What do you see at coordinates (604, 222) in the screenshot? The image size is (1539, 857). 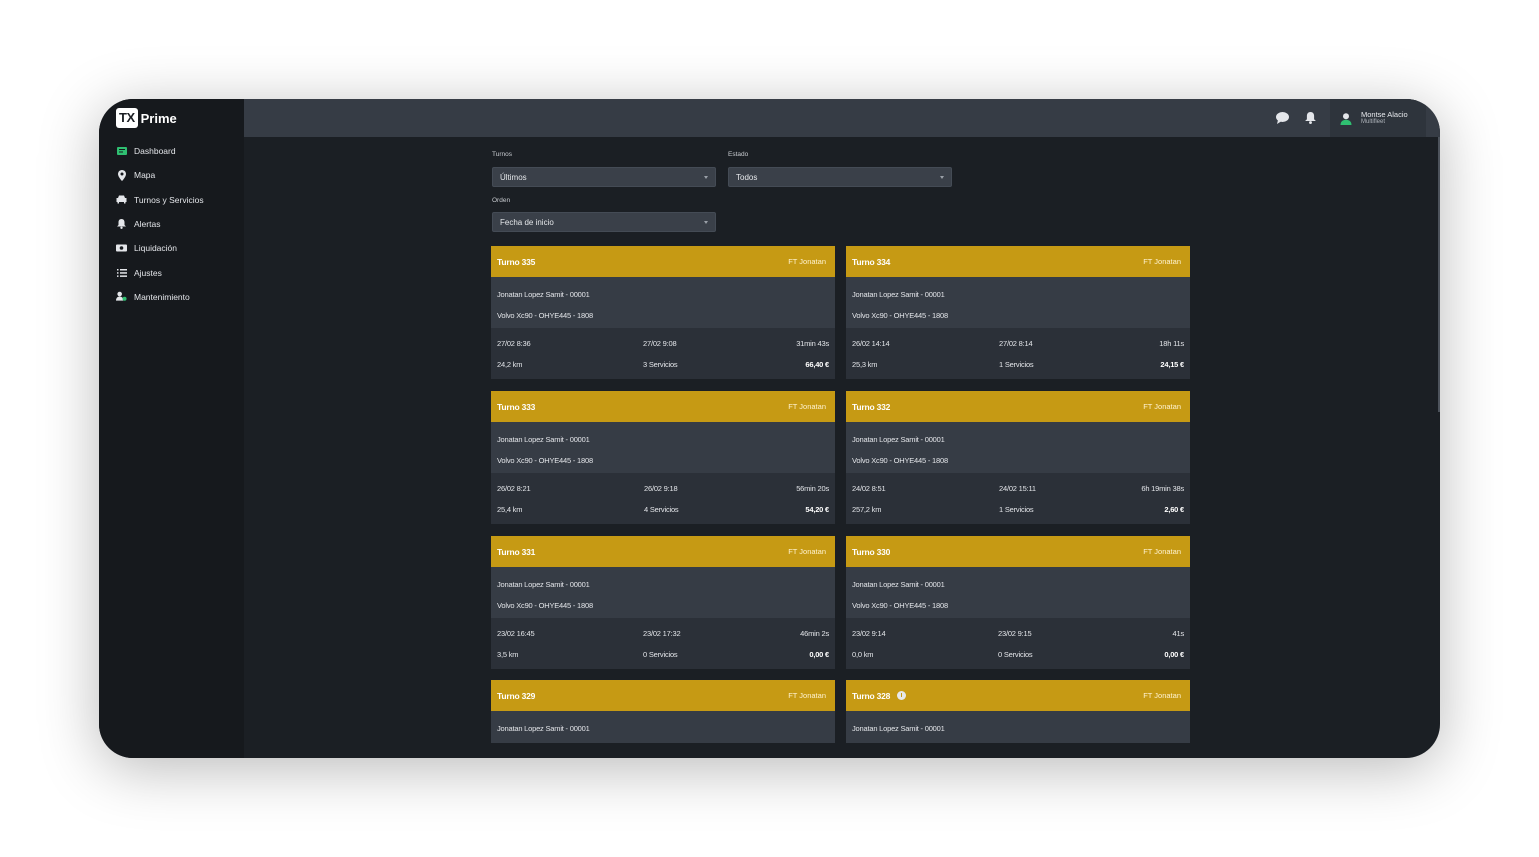 I see `orden-select: Fecha de inicio` at bounding box center [604, 222].